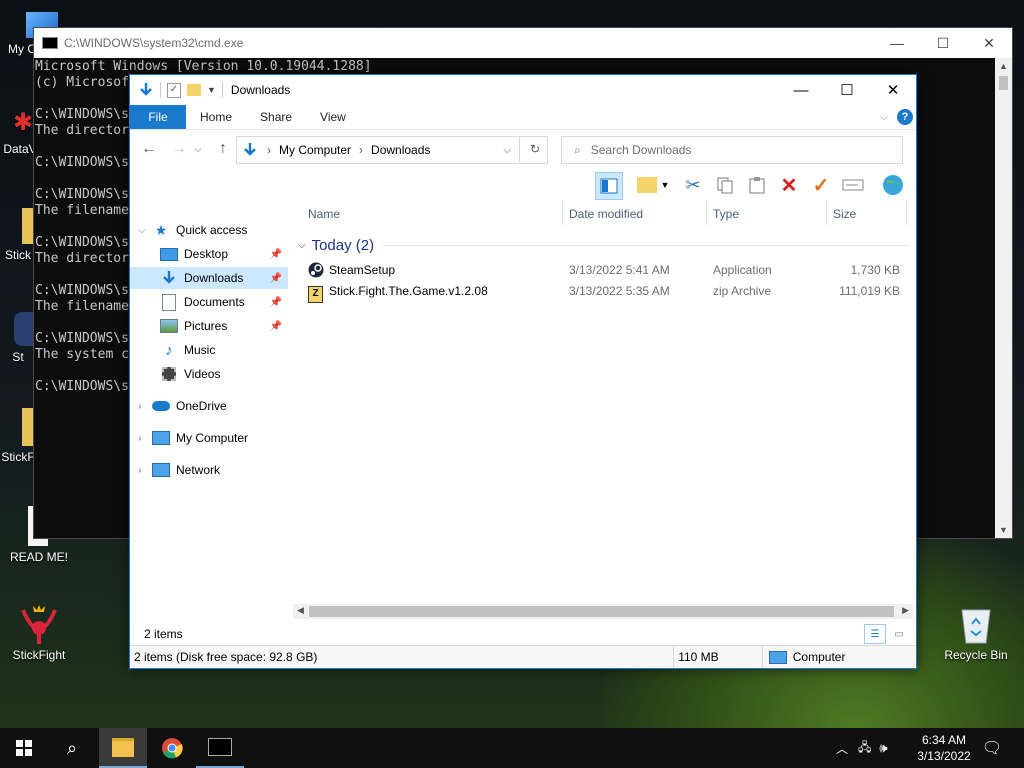  I want to click on sidebar-item-label: Pictures, so click(206, 326).